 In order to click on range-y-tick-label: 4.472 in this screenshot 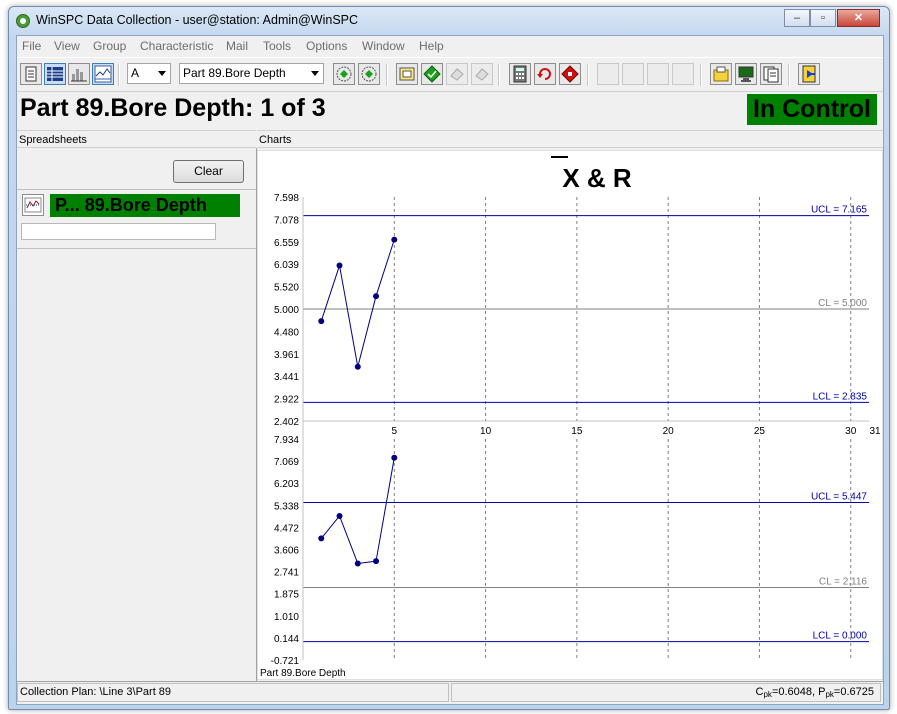, I will do `click(286, 528)`.